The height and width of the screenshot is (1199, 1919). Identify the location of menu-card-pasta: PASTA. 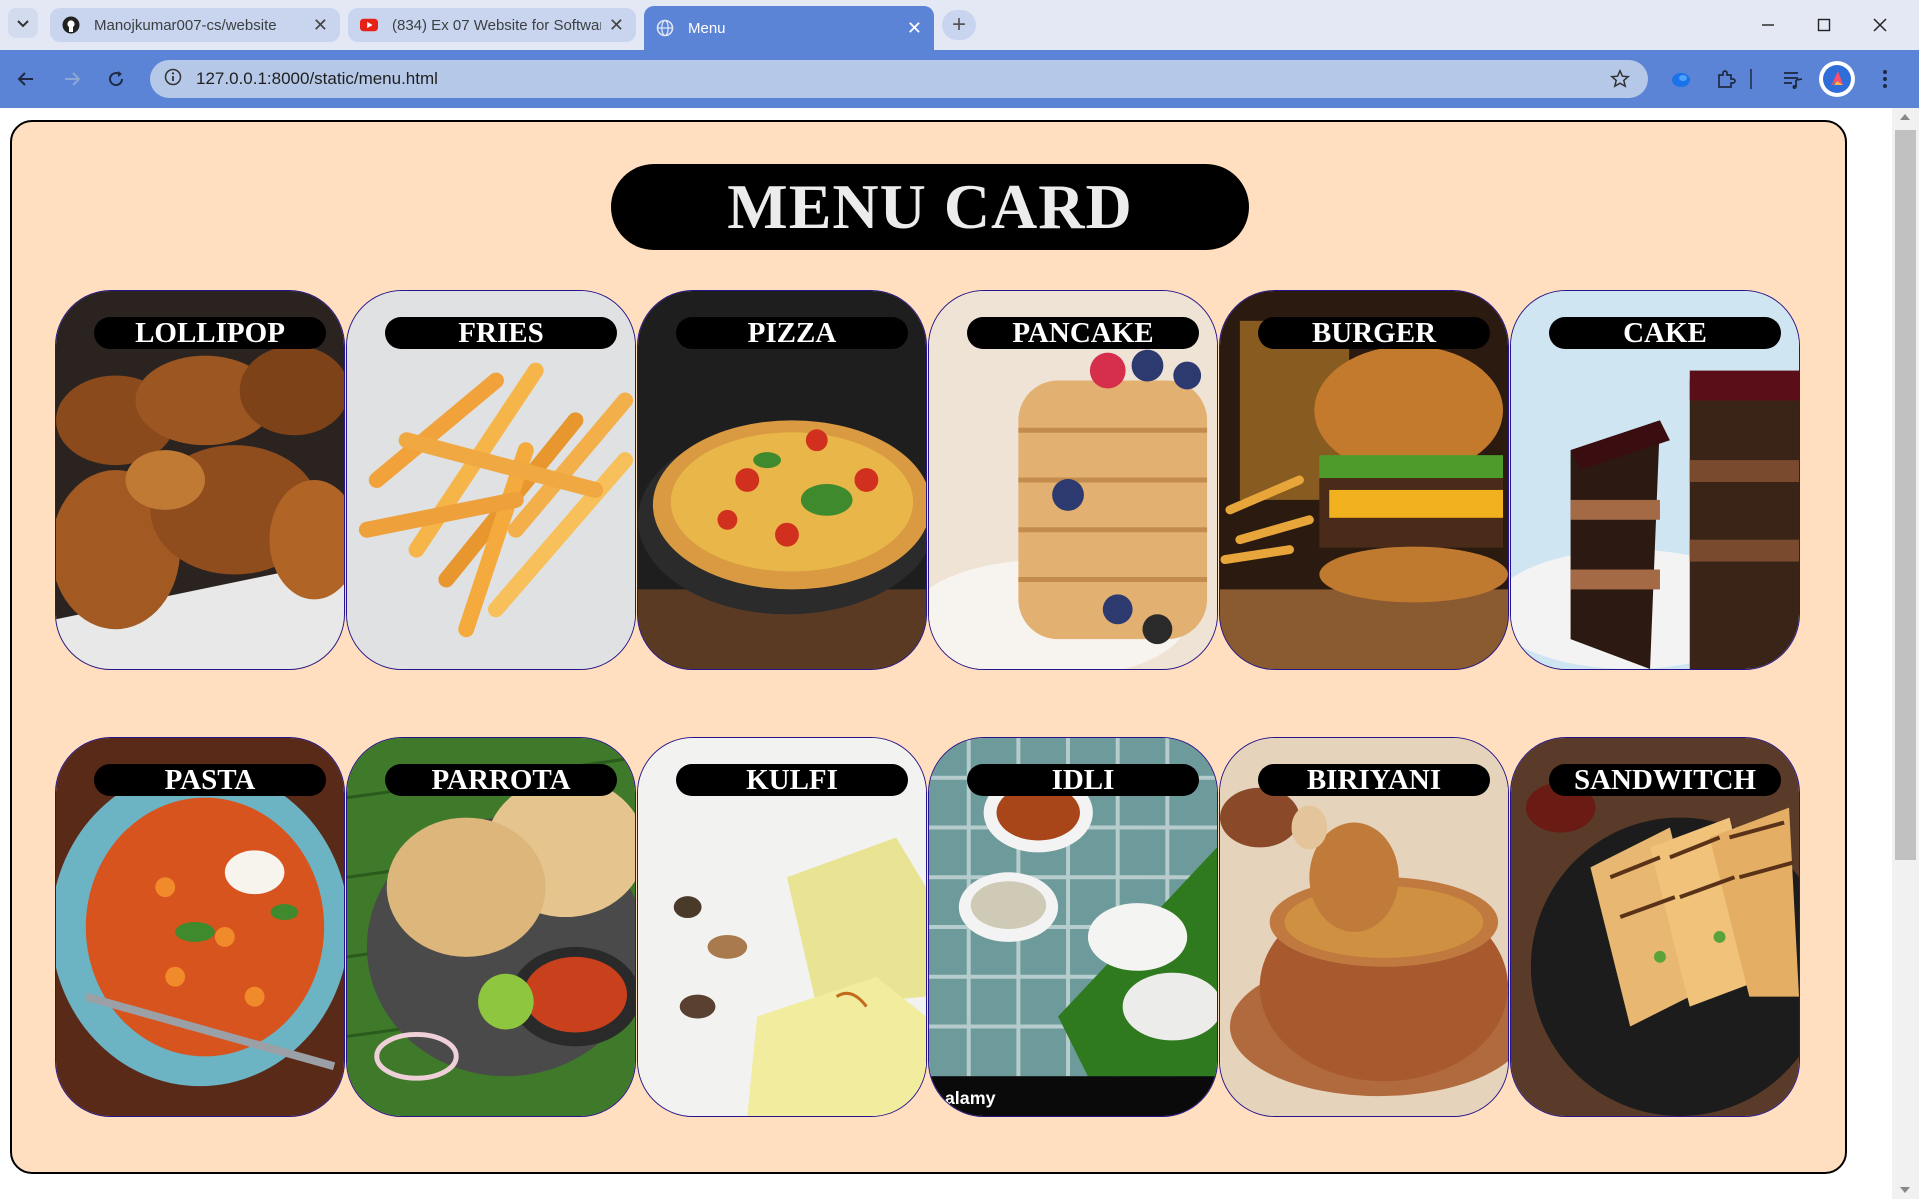
(200, 927).